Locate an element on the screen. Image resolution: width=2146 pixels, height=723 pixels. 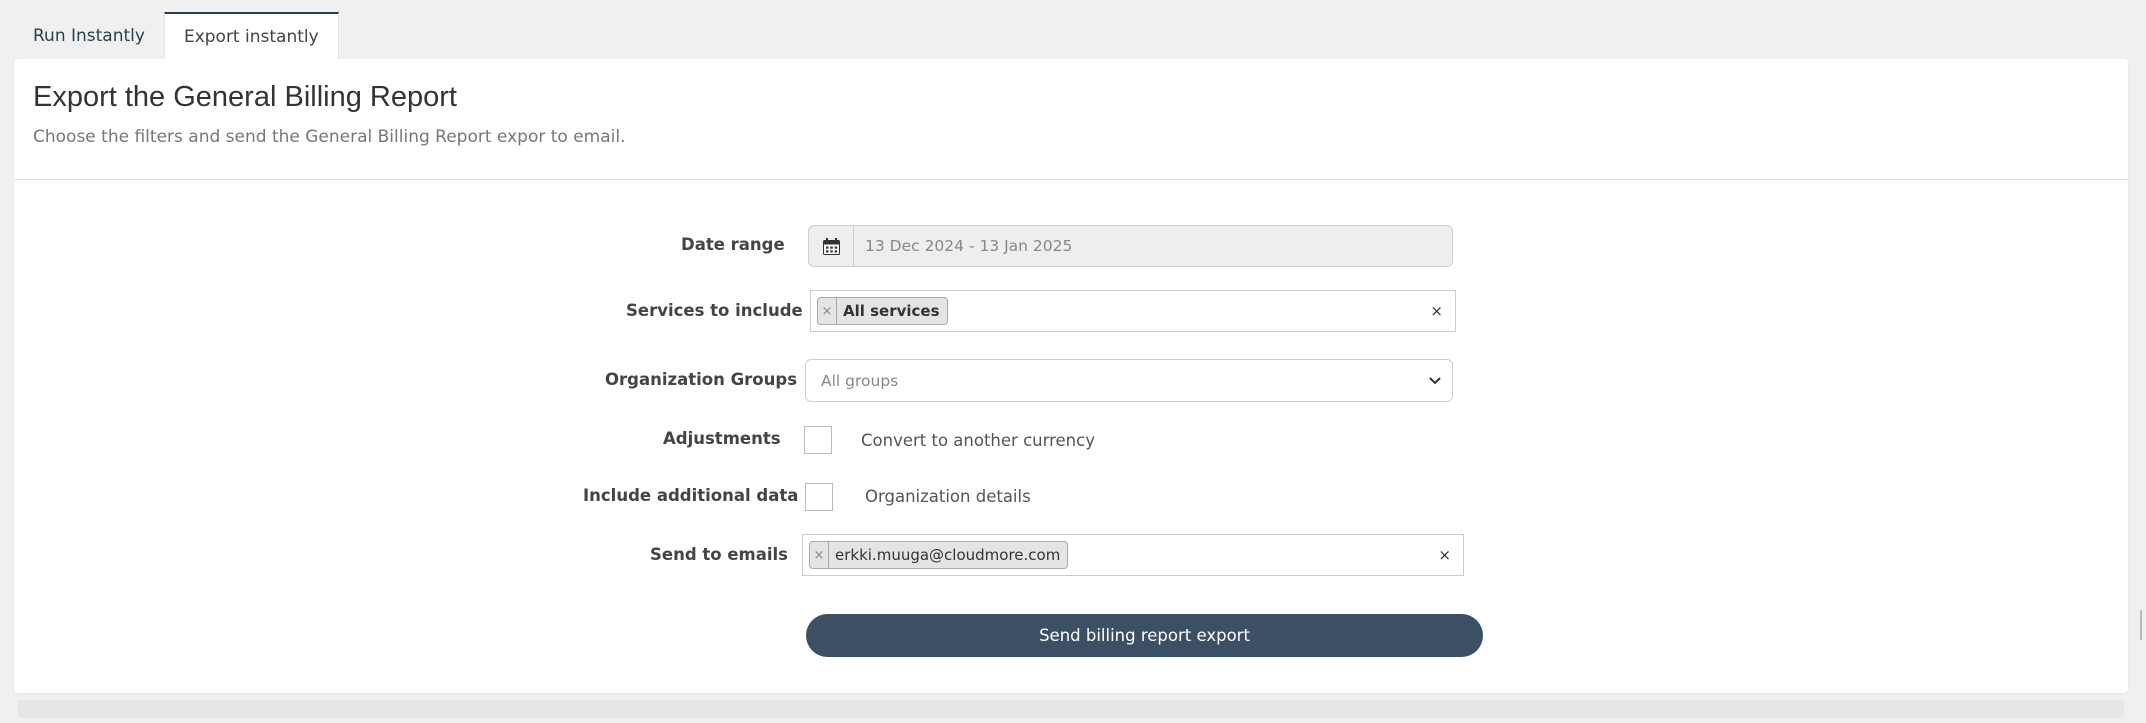
organization-details-checkbox is located at coordinates (819, 497).